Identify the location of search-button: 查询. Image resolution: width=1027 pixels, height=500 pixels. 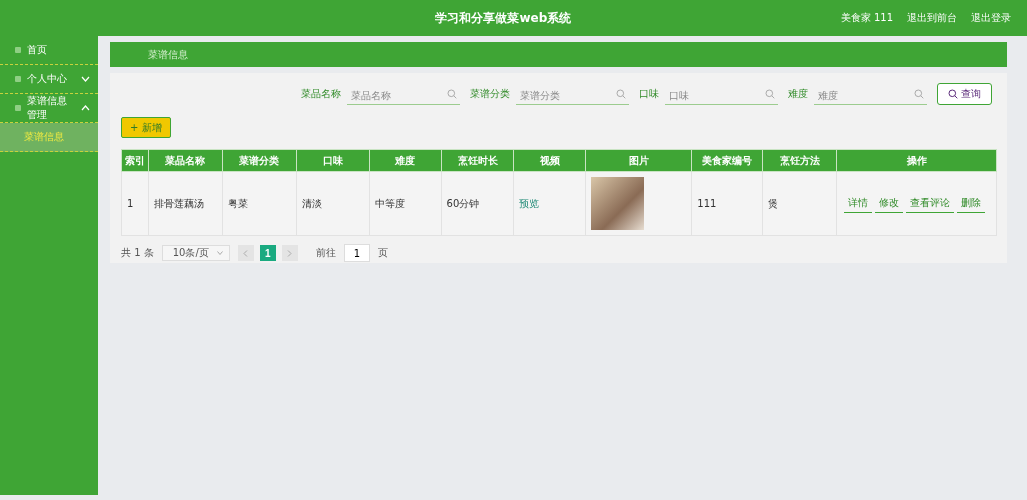
(964, 94).